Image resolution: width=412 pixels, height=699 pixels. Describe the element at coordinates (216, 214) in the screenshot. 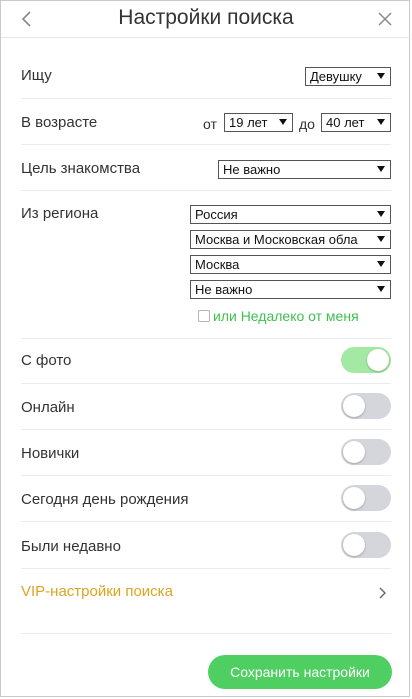

I see `country-select-value: Россия` at that location.